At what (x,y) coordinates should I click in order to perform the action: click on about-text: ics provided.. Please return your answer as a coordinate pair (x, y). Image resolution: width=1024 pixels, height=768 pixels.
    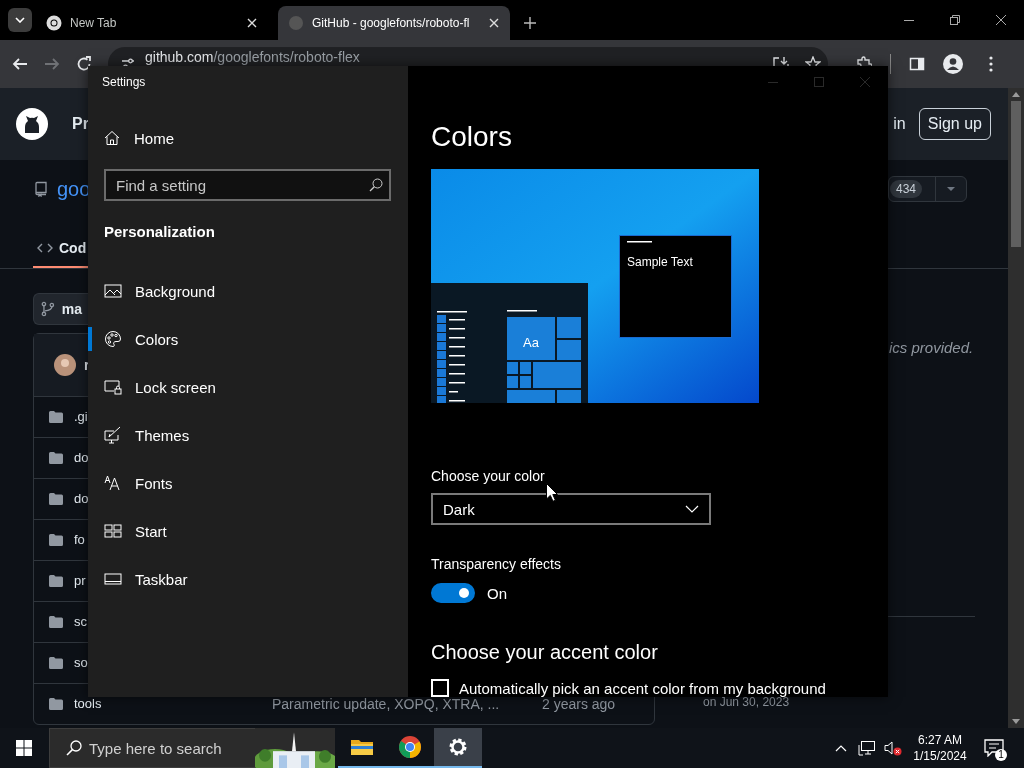
    Looking at the image, I should click on (931, 347).